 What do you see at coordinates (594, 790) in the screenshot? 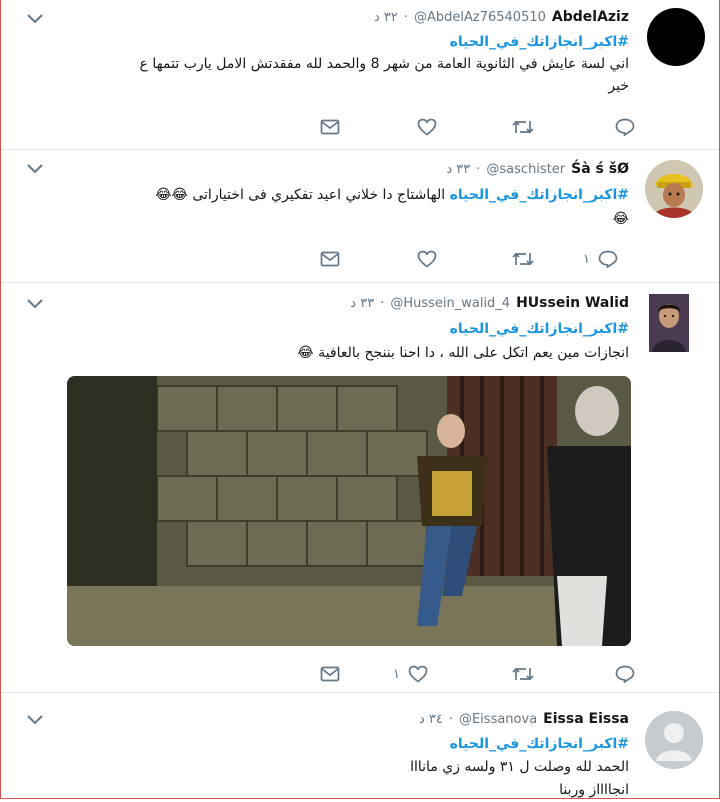
I see `tweet-text-line: انجااااز وربنا` at bounding box center [594, 790].